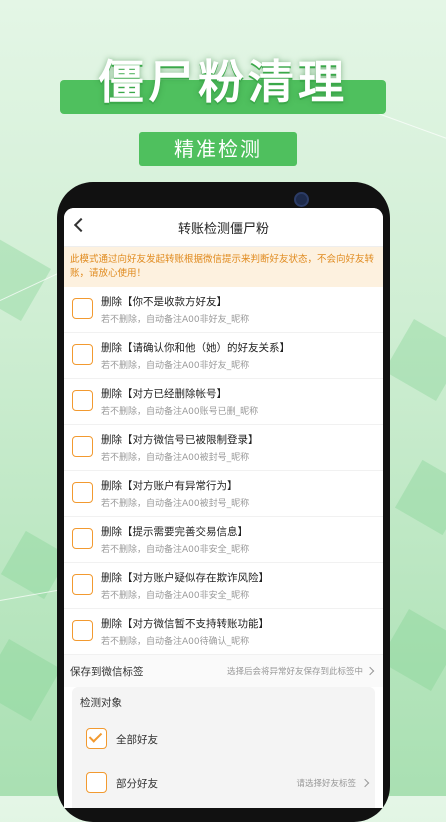 The width and height of the screenshot is (446, 822). I want to click on rule-title: 删除【你不是收款方好友】, so click(164, 302).